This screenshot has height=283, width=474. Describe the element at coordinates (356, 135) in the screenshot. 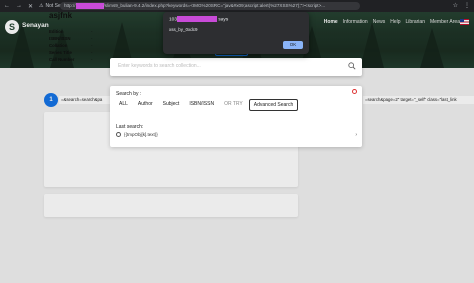

I see `chevron-right-icon: ›` at that location.